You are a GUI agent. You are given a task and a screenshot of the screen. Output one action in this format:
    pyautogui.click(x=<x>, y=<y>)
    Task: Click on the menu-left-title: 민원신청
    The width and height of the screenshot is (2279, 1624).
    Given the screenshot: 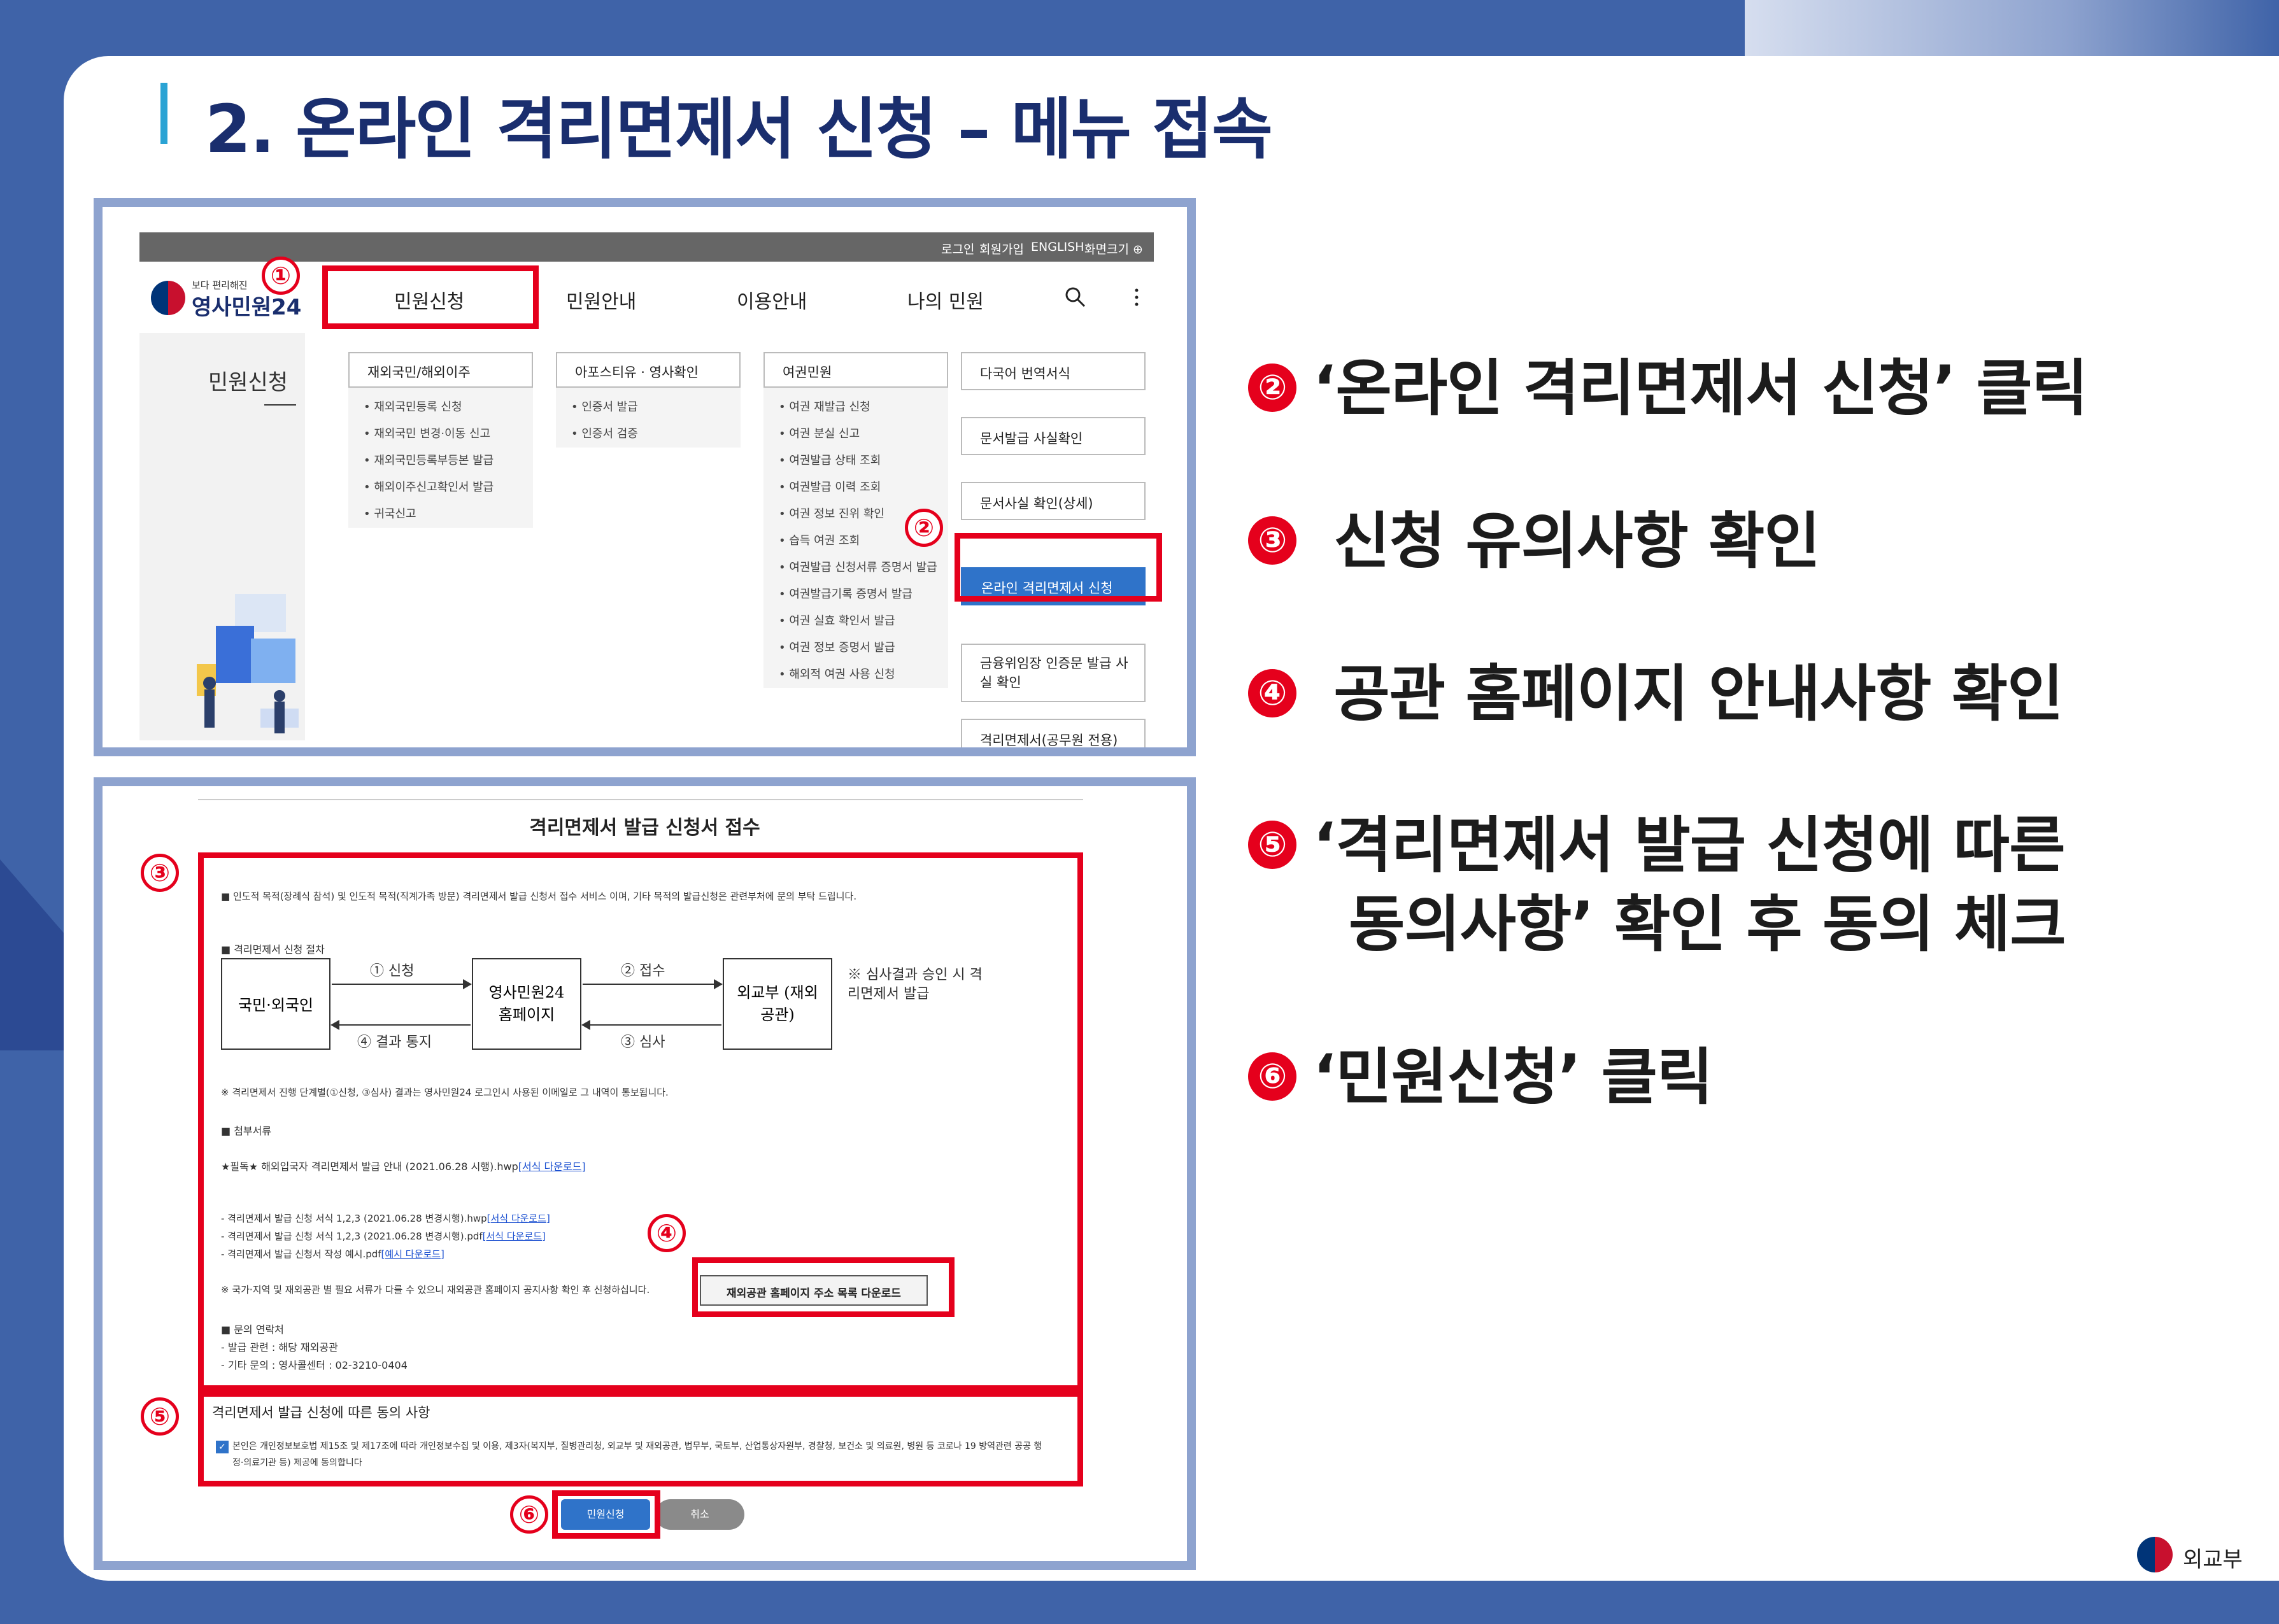 What is the action you would take?
    pyautogui.click(x=248, y=382)
    